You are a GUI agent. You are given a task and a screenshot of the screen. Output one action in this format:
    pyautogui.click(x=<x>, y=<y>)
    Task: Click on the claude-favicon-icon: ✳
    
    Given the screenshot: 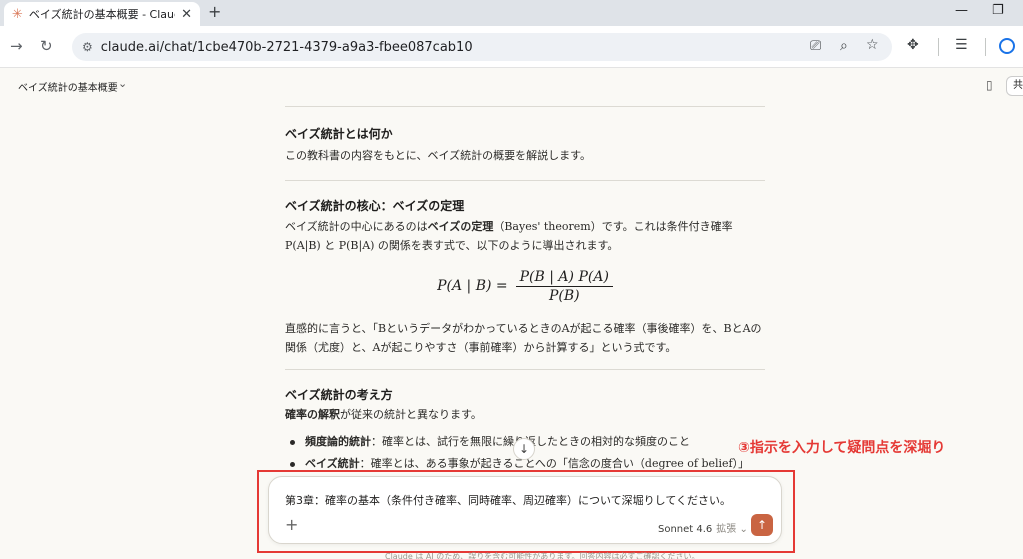 What is the action you would take?
    pyautogui.click(x=17, y=14)
    